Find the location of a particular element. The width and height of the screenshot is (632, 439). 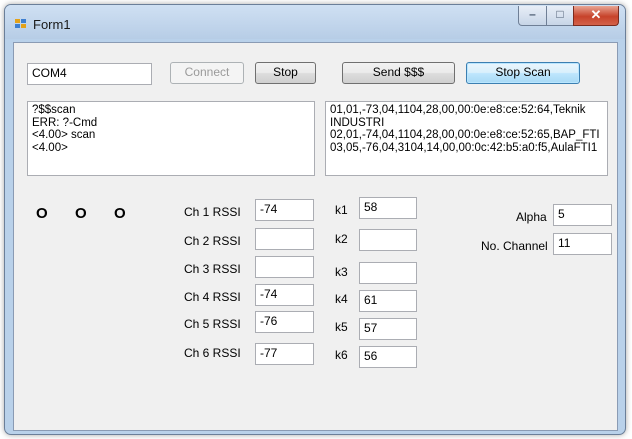

log-line: <4.00> is located at coordinates (50, 147).